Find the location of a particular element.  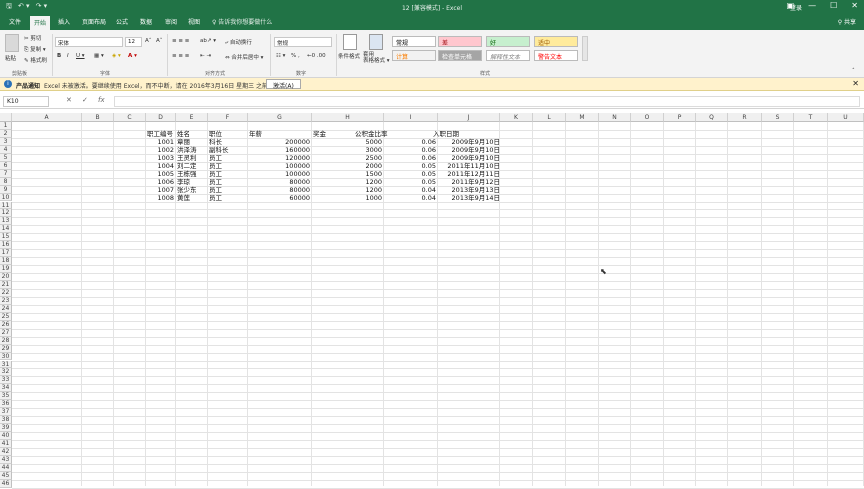

activate-button: 激活(A) is located at coordinates (283, 84).